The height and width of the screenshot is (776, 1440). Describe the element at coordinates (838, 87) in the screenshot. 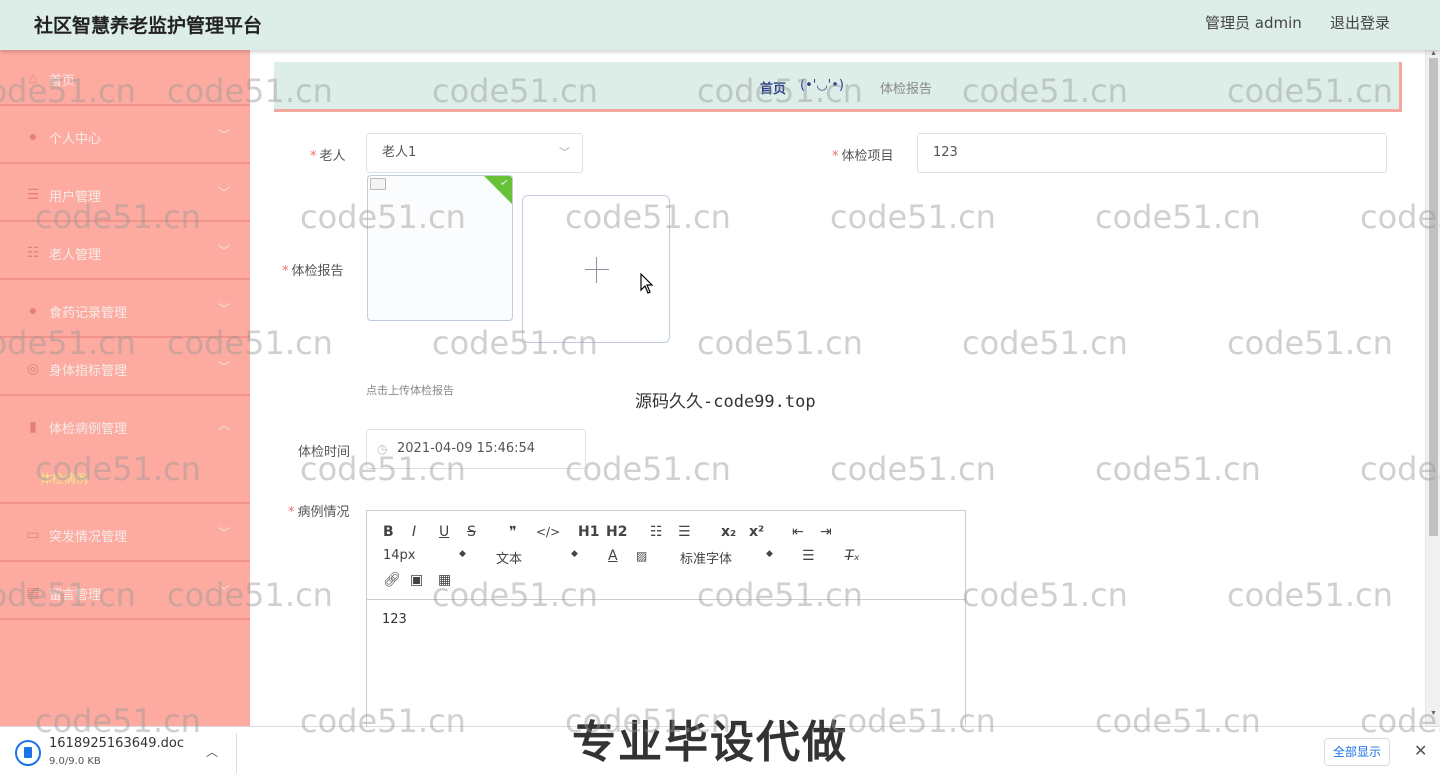

I see `breadcrumb: 首页 (•'◡'•) 体检报告` at that location.